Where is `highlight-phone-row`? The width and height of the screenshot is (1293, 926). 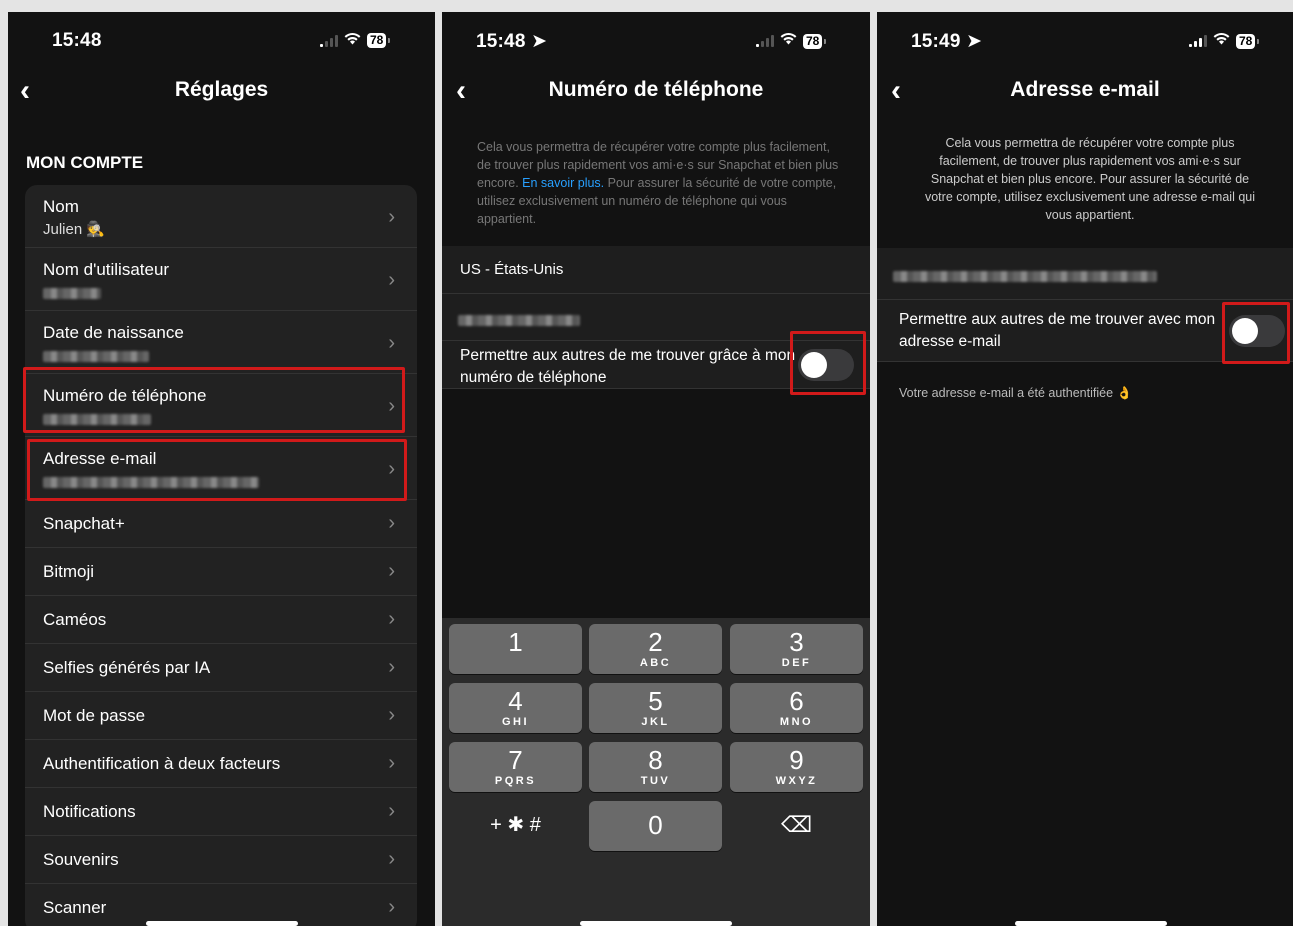
highlight-phone-row is located at coordinates (214, 400).